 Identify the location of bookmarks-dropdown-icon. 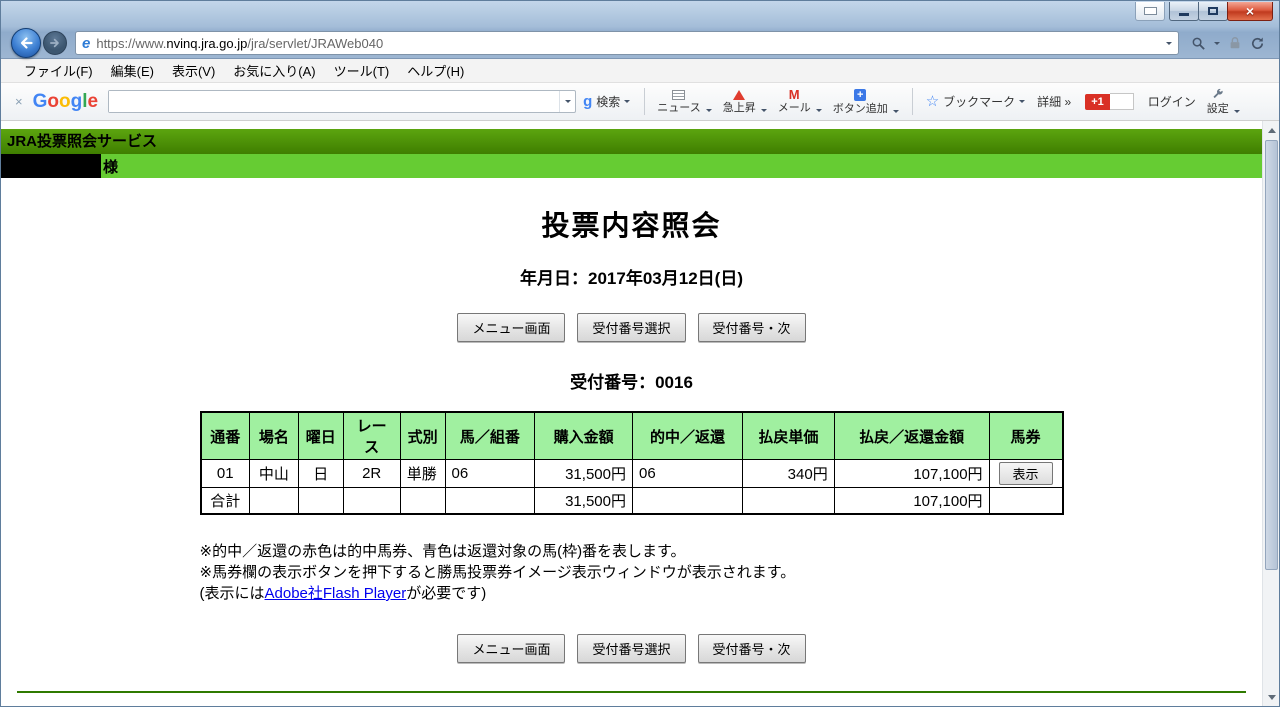
(1022, 103).